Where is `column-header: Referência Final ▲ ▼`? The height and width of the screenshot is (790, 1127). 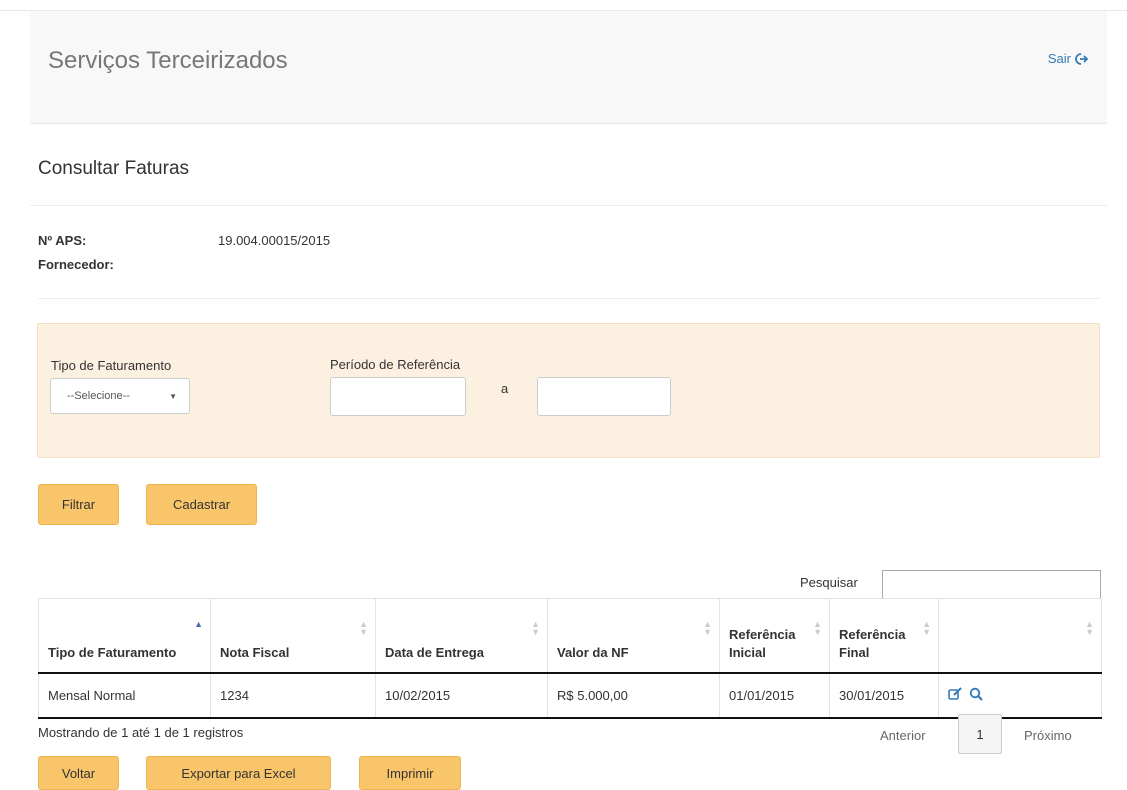
column-header: Referência Final ▲ ▼ is located at coordinates (884, 636).